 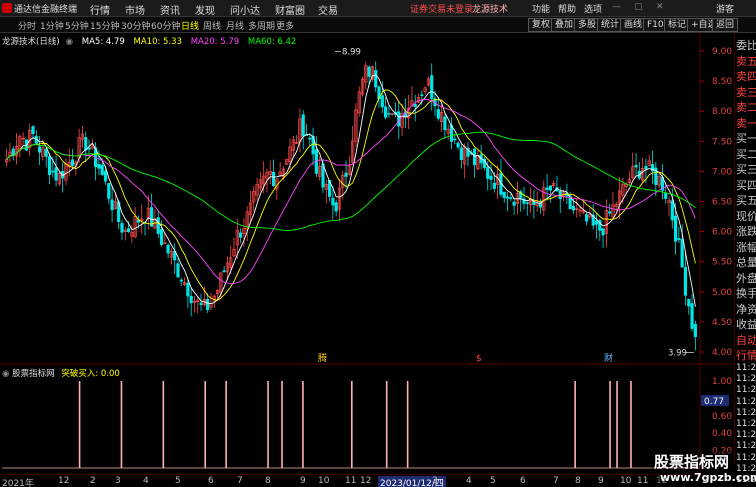 I want to click on price-tick-label: 7.00, so click(x=722, y=172).